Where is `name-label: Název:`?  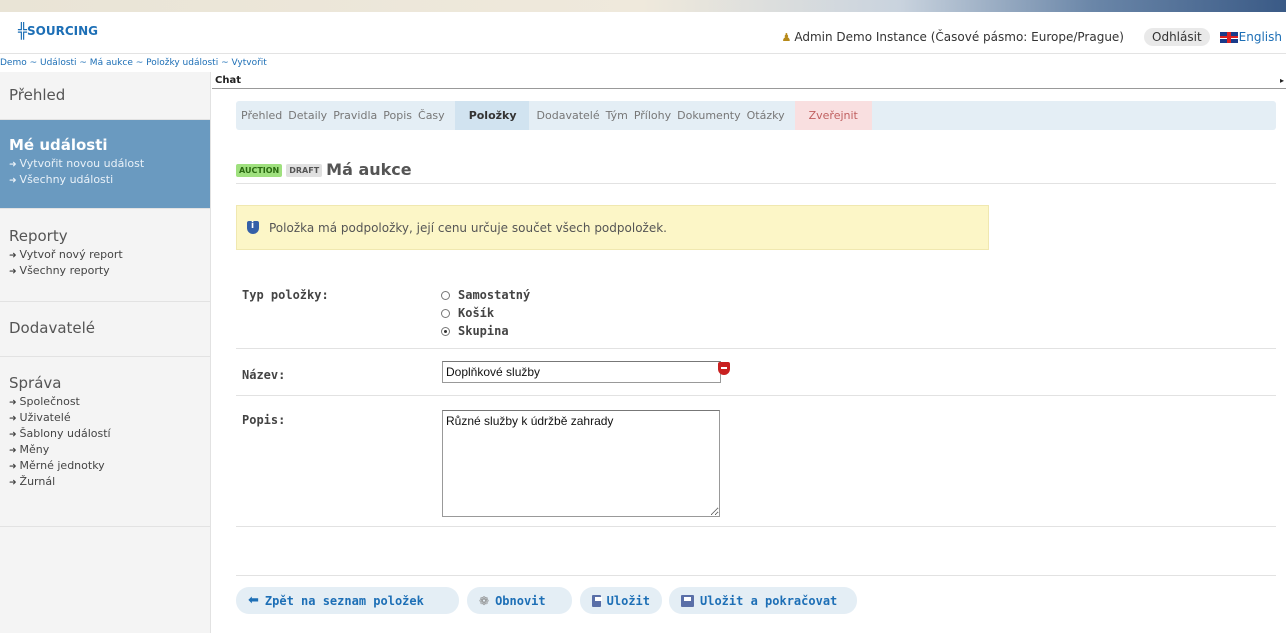 name-label: Název: is located at coordinates (264, 375).